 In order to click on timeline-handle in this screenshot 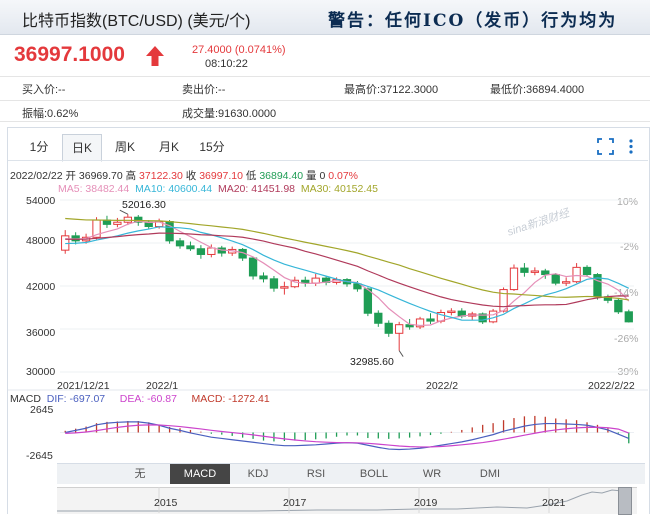, I will do `click(625, 501)`.